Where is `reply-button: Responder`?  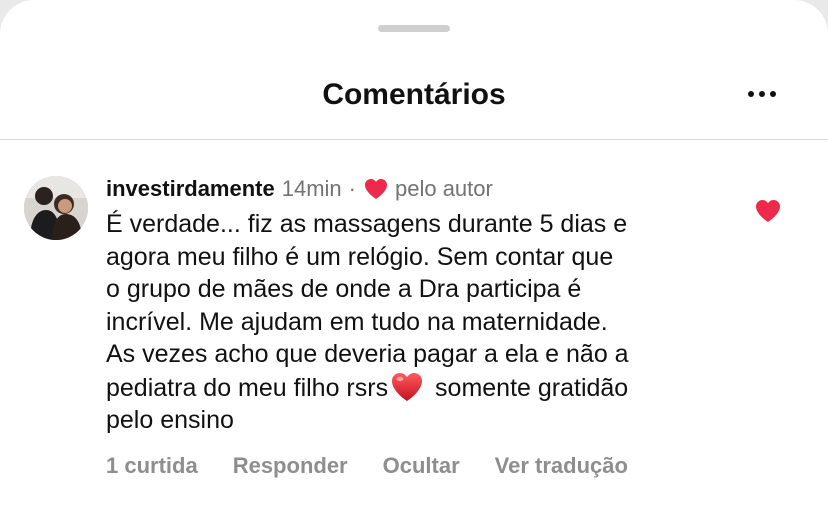 reply-button: Responder is located at coordinates (290, 466).